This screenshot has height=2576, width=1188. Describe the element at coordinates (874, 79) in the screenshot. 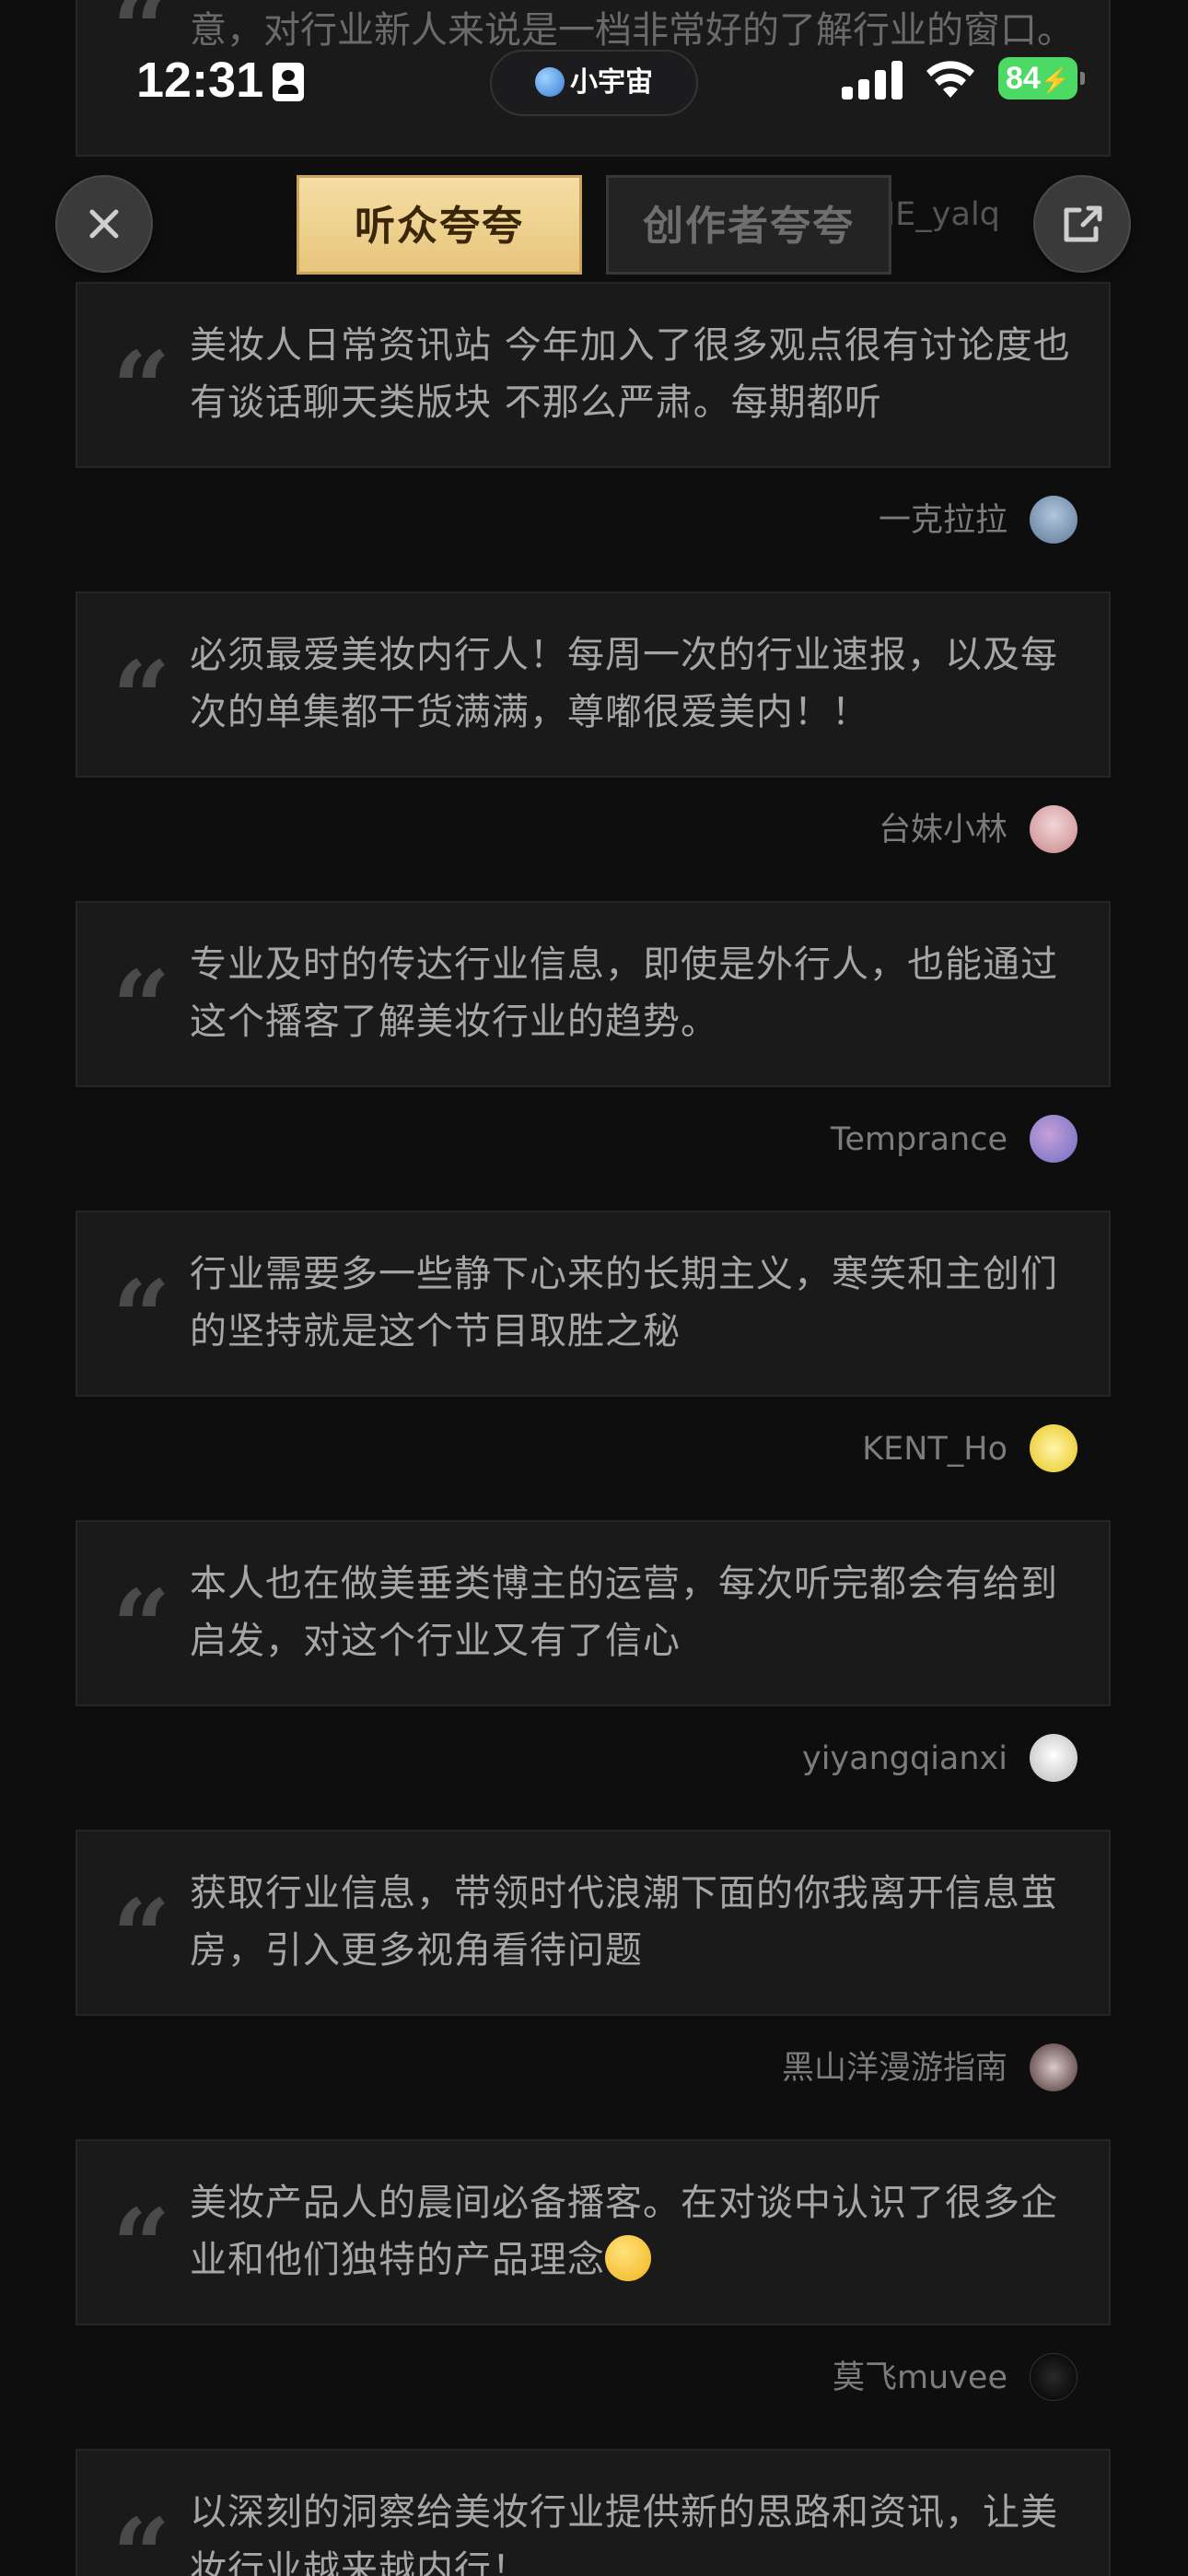

I see `signal-icon` at that location.